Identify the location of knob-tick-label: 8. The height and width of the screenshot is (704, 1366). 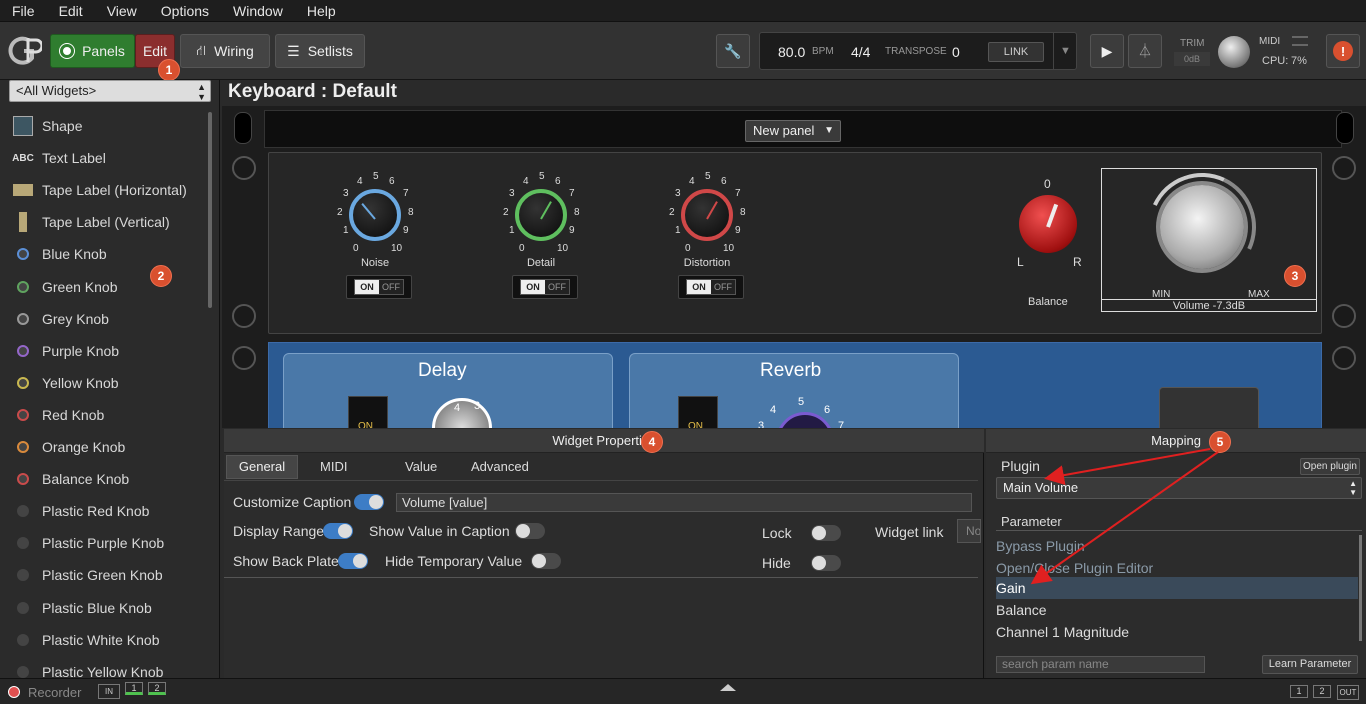
(743, 212).